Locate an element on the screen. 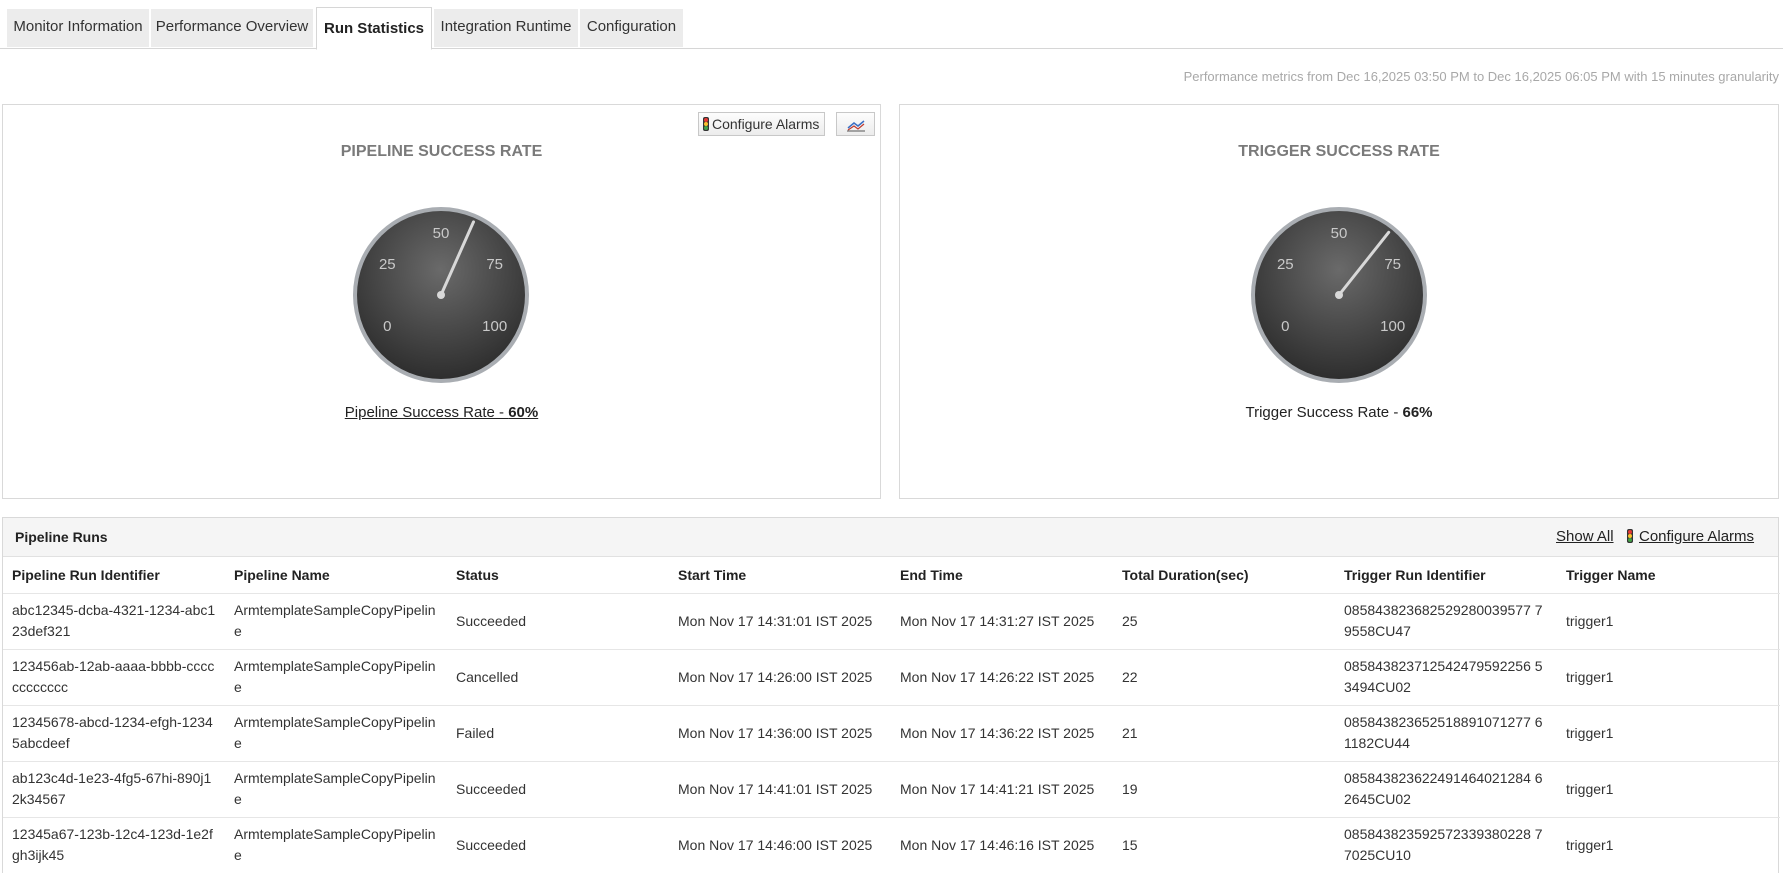 This screenshot has height=873, width=1783. runs-configure-alarms-link: Configure Alarms is located at coordinates (1690, 536).